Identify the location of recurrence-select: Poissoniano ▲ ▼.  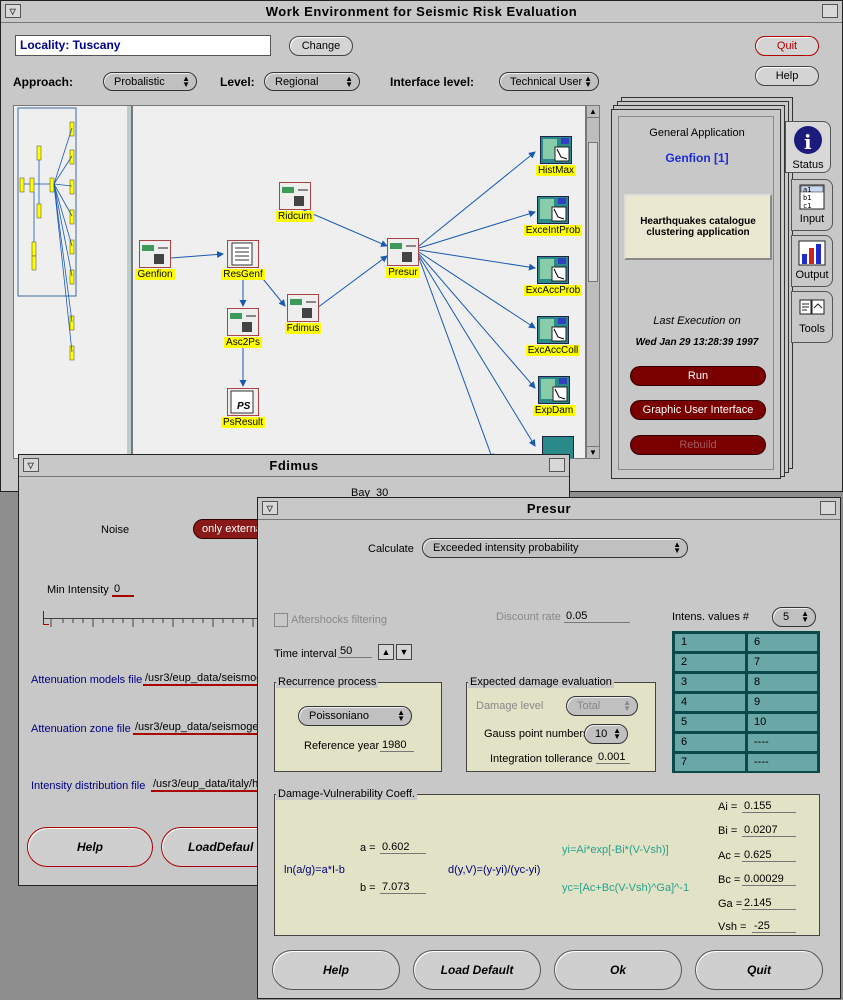
(355, 716).